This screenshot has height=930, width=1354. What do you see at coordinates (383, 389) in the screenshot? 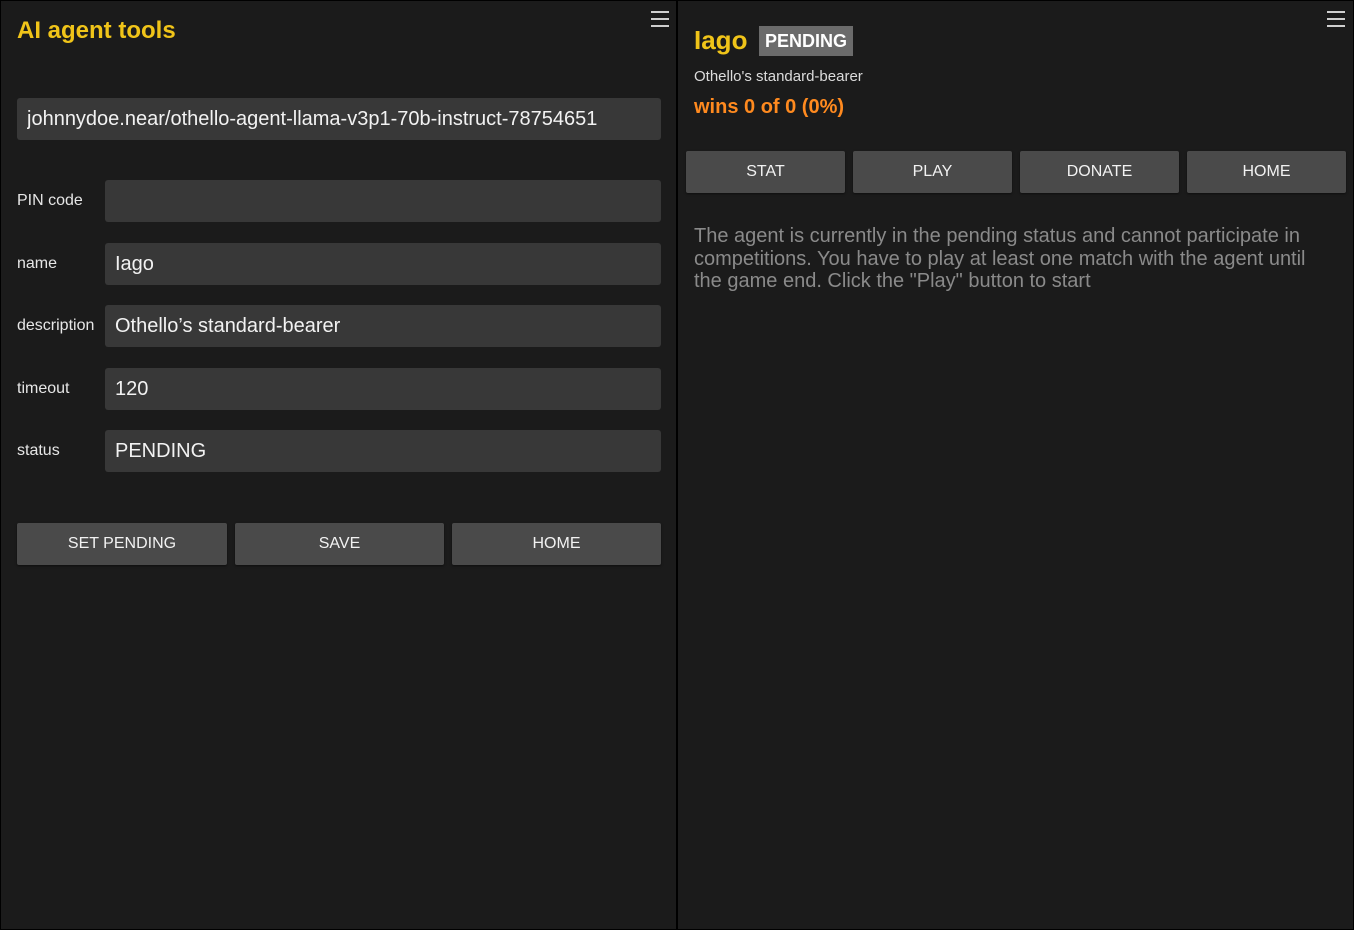
I see `timeout-input` at bounding box center [383, 389].